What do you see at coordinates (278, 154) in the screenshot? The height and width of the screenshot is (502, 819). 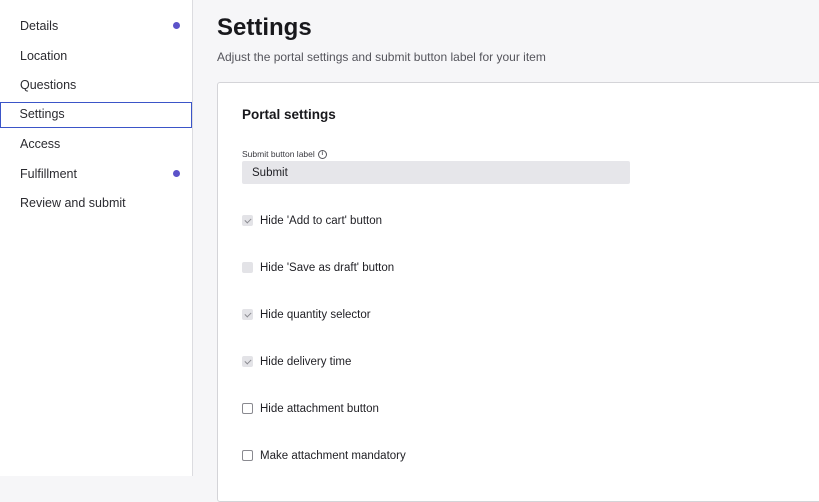 I see `field-label-text: Submit button label` at bounding box center [278, 154].